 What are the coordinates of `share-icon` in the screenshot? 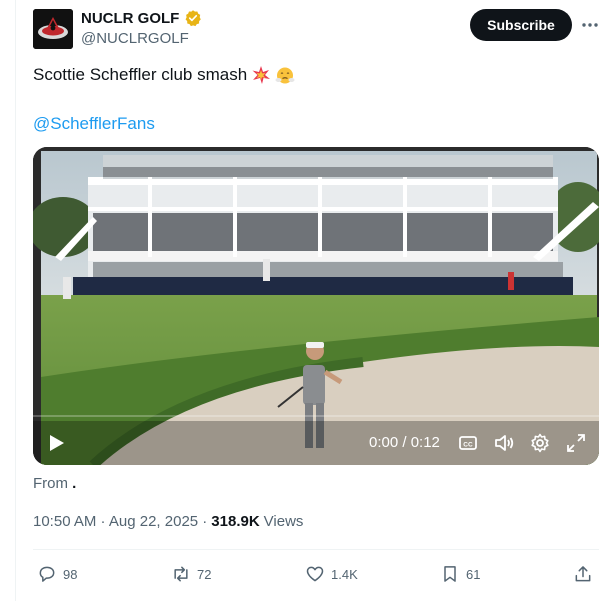 It's located at (583, 574).